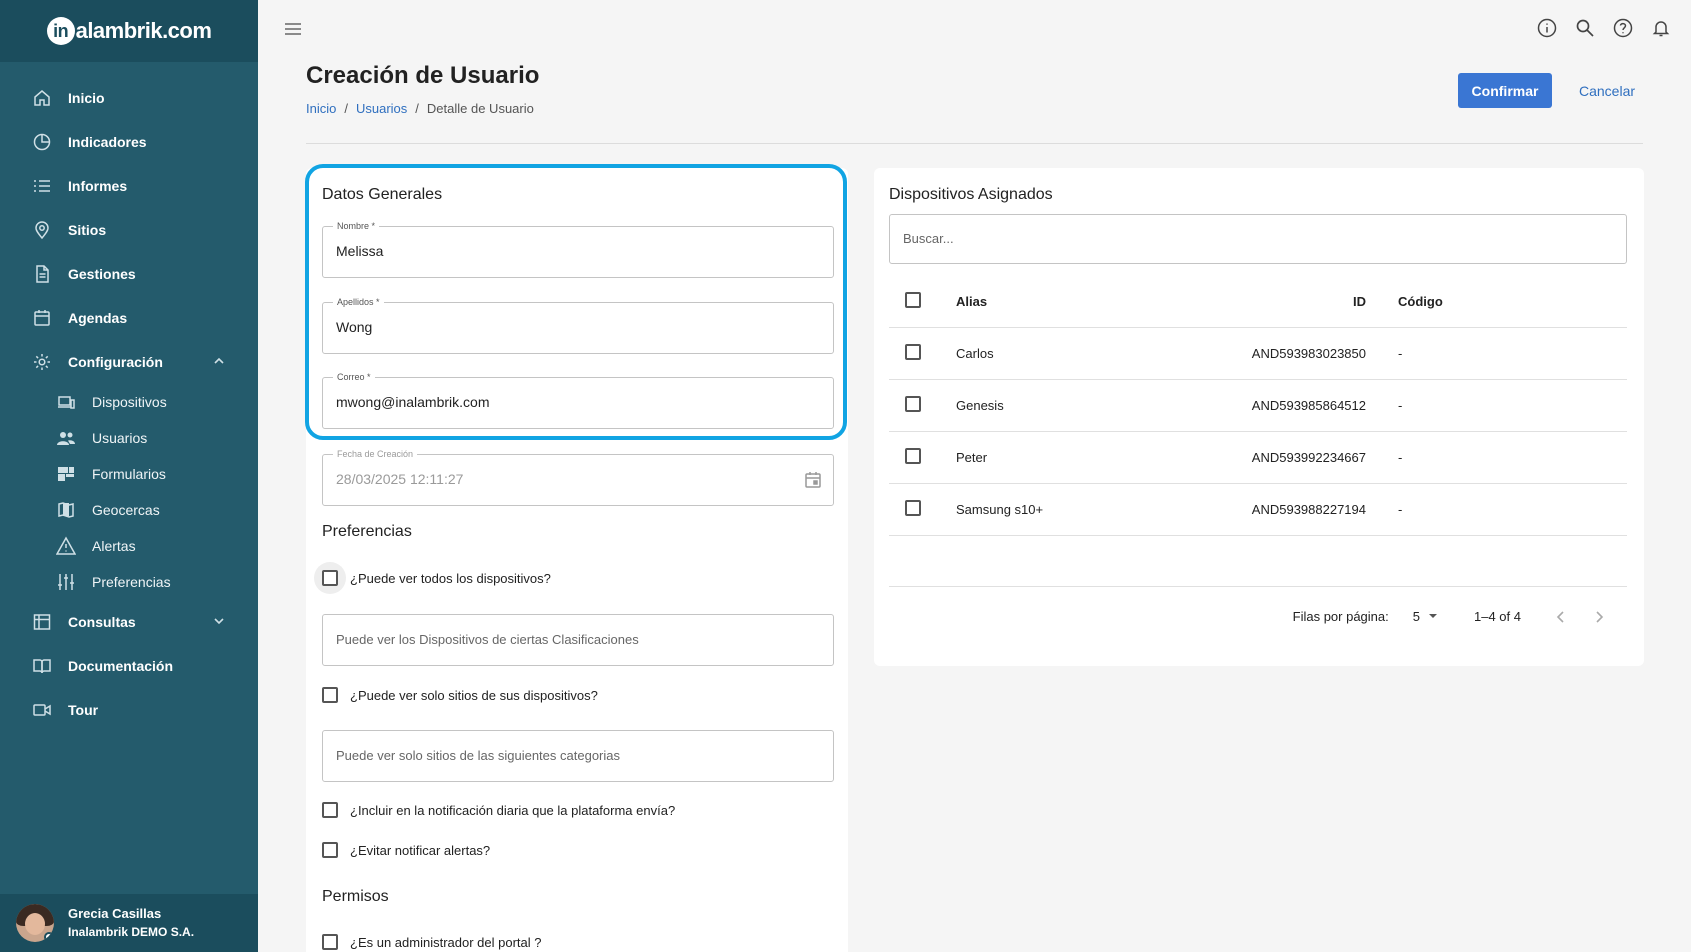  Describe the element at coordinates (1253, 238) in the screenshot. I see `devices-search-input` at that location.